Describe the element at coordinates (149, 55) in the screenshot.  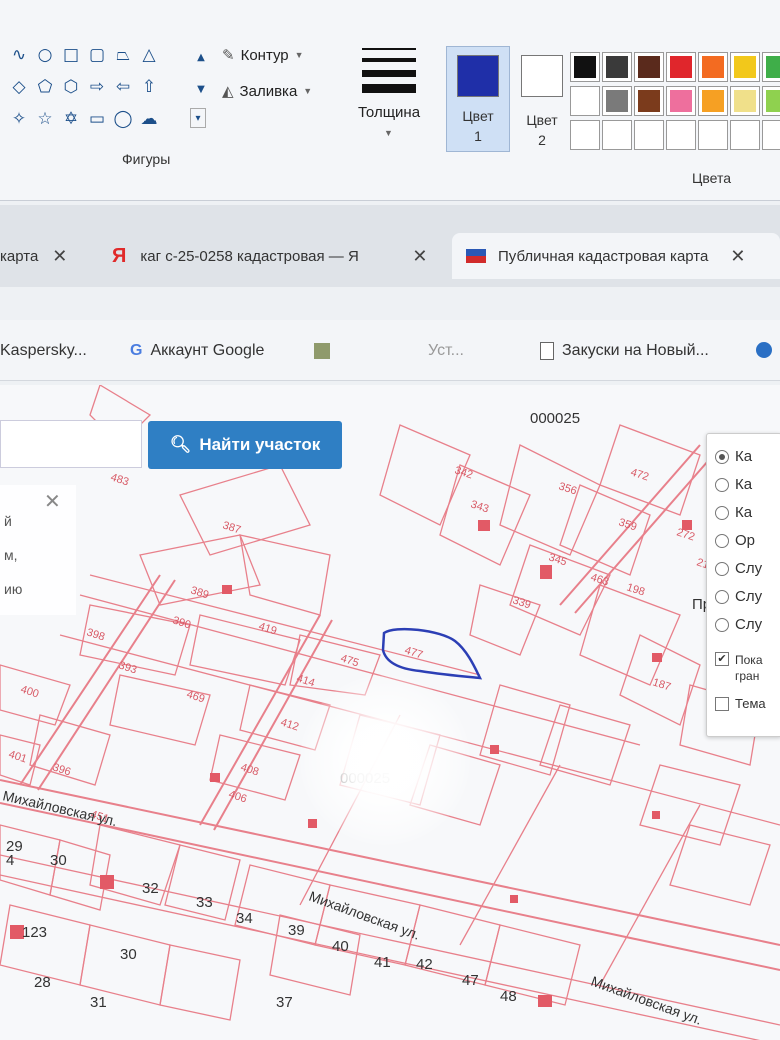
I see `shape-tool: △` at that location.